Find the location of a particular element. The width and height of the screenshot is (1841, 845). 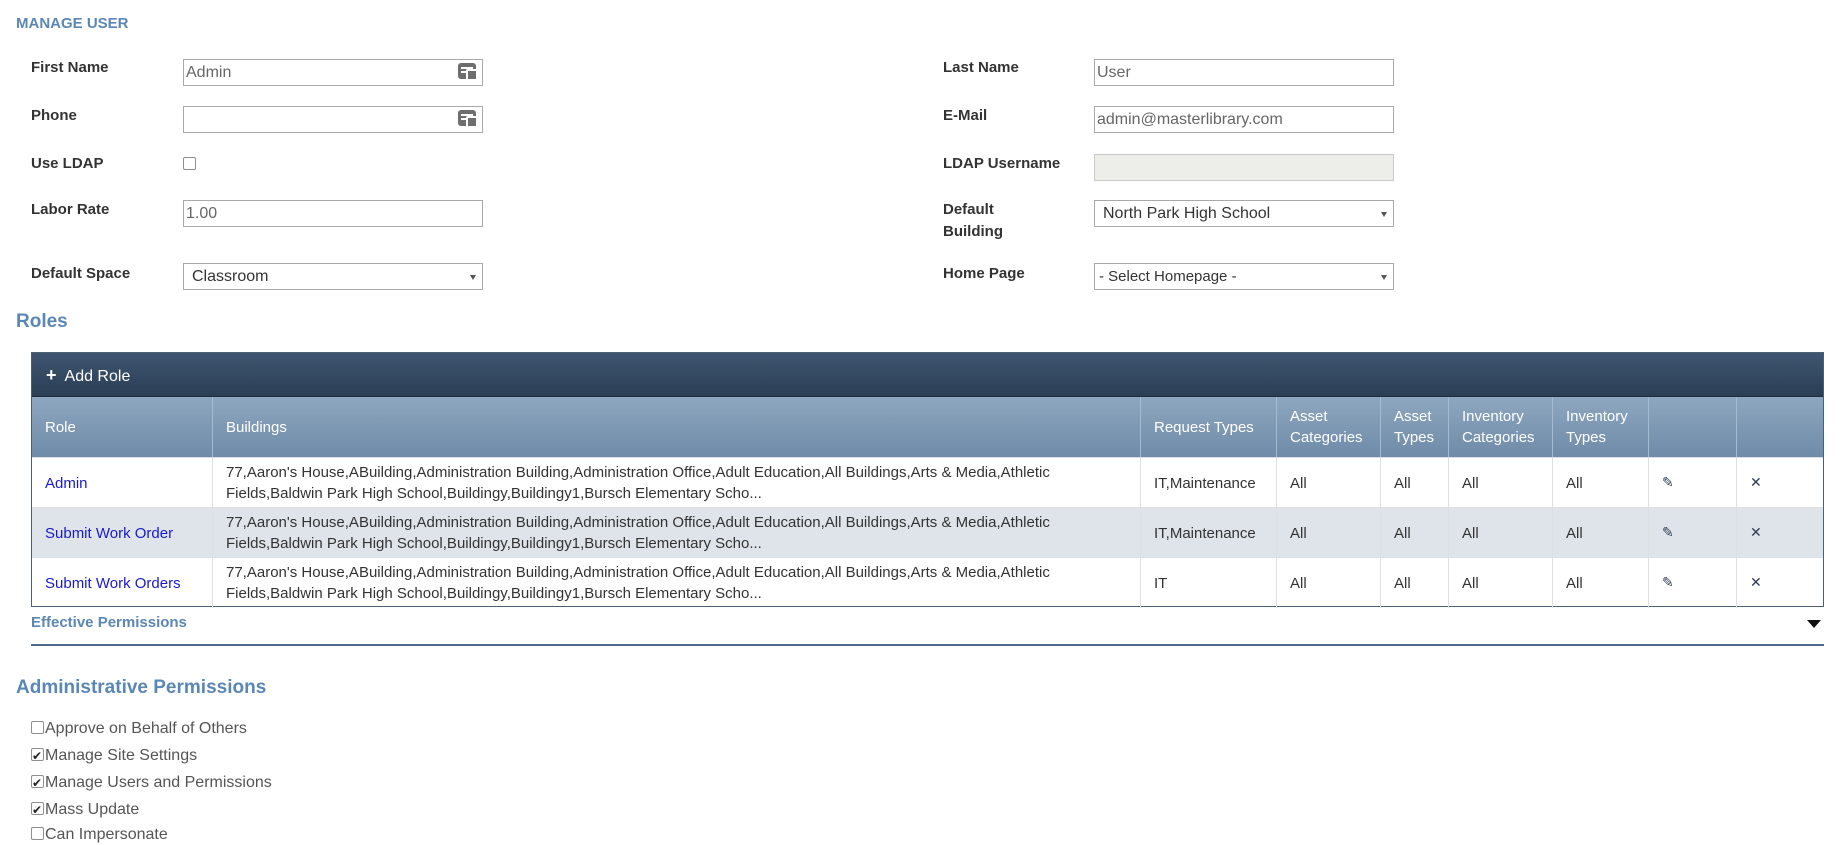

roles-toolbar: + Add Role is located at coordinates (927, 375).